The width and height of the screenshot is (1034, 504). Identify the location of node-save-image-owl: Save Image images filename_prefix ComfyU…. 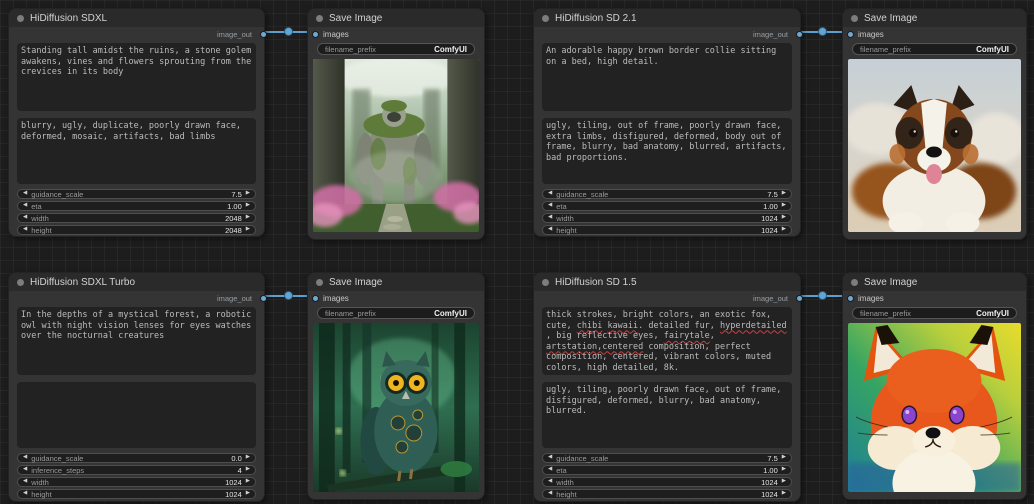
(396, 386).